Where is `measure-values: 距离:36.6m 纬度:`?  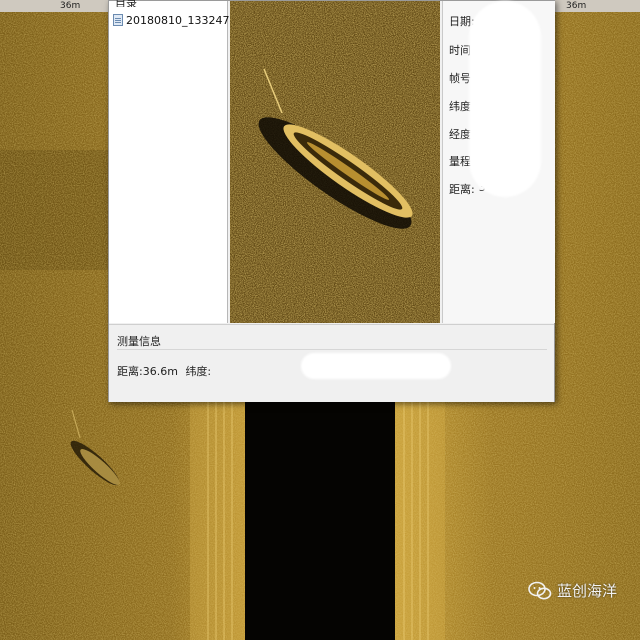 measure-values: 距离:36.6m 纬度: is located at coordinates (164, 371).